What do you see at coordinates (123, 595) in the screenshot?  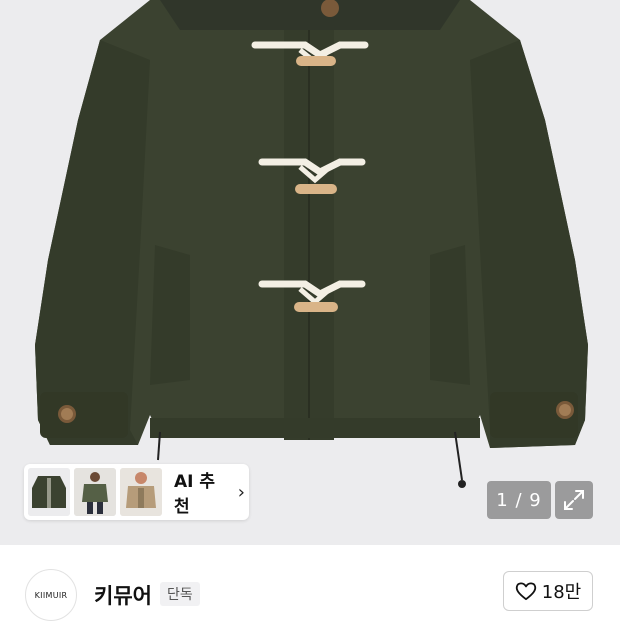 I see `brand-name: 키뮤어` at bounding box center [123, 595].